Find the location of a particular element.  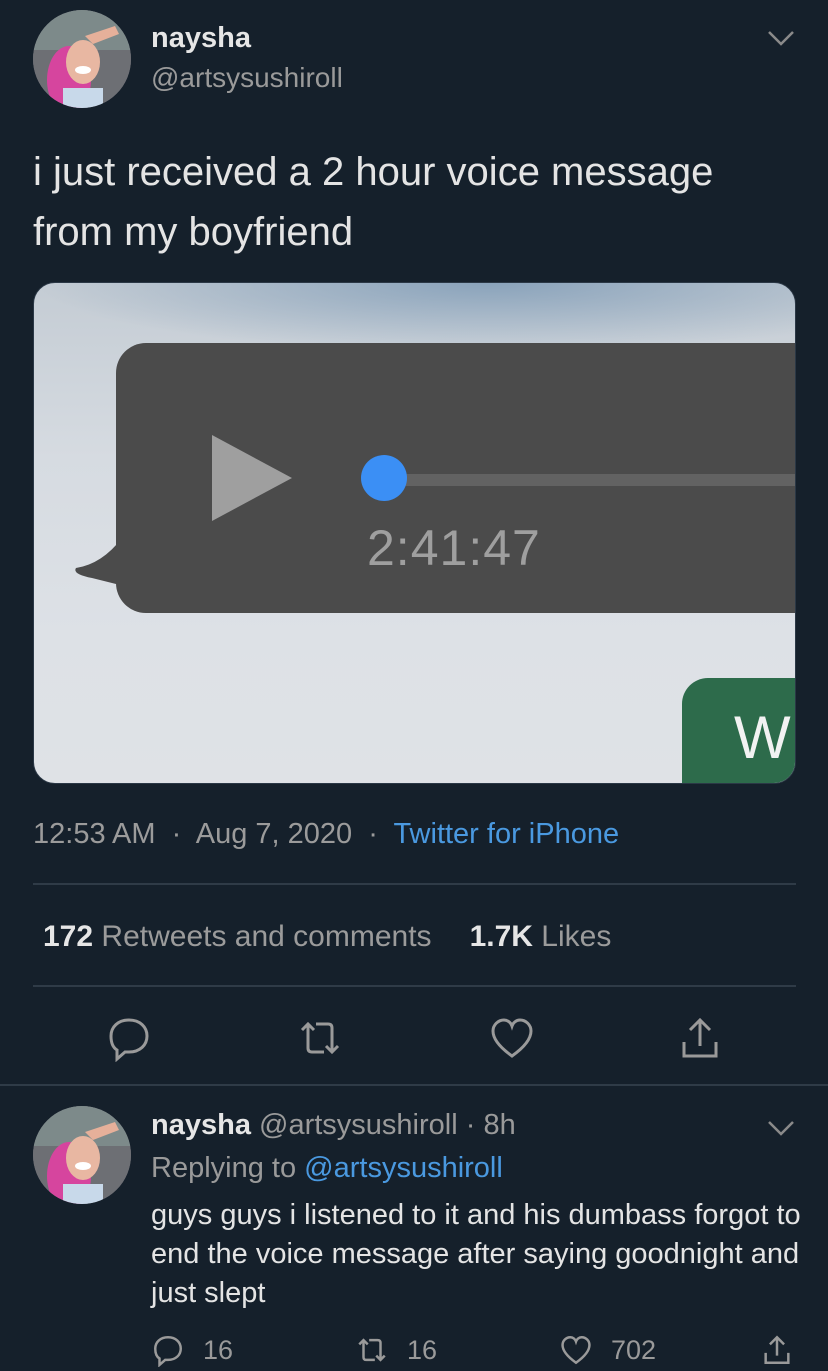

retweet-button is located at coordinates (320, 1038).